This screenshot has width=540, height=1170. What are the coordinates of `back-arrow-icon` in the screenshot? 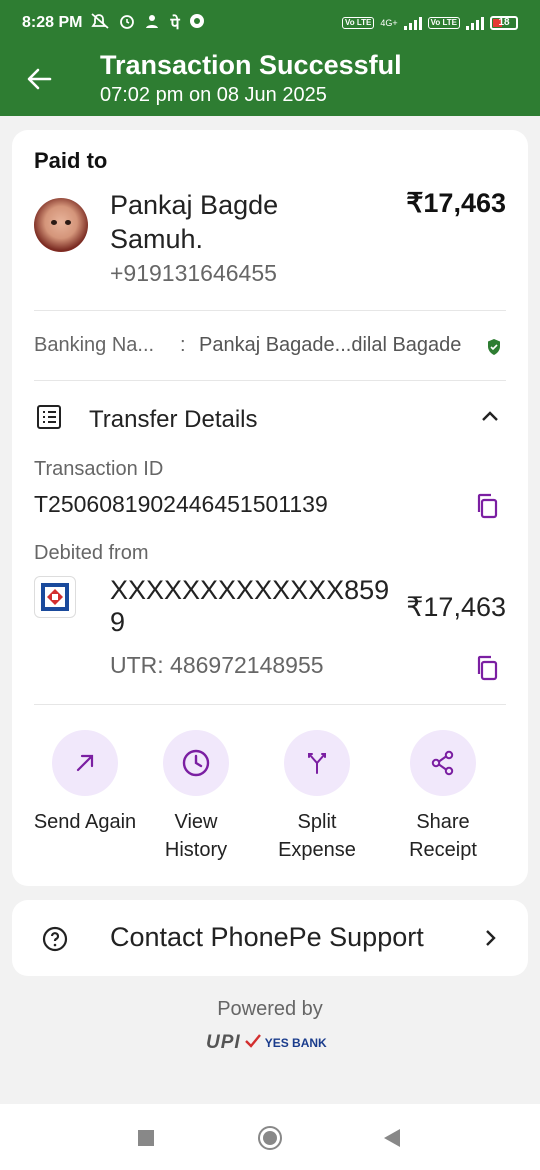 It's located at (39, 79).